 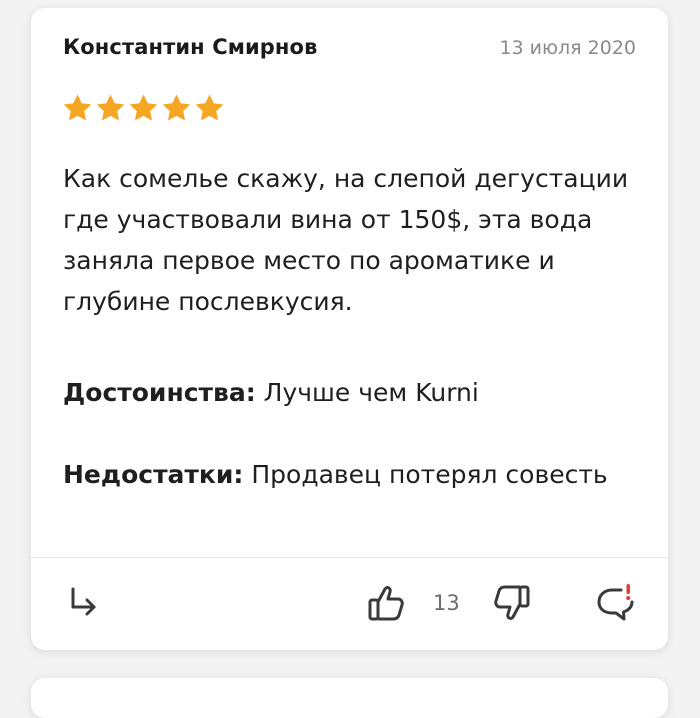 I want to click on divider, so click(x=349, y=557).